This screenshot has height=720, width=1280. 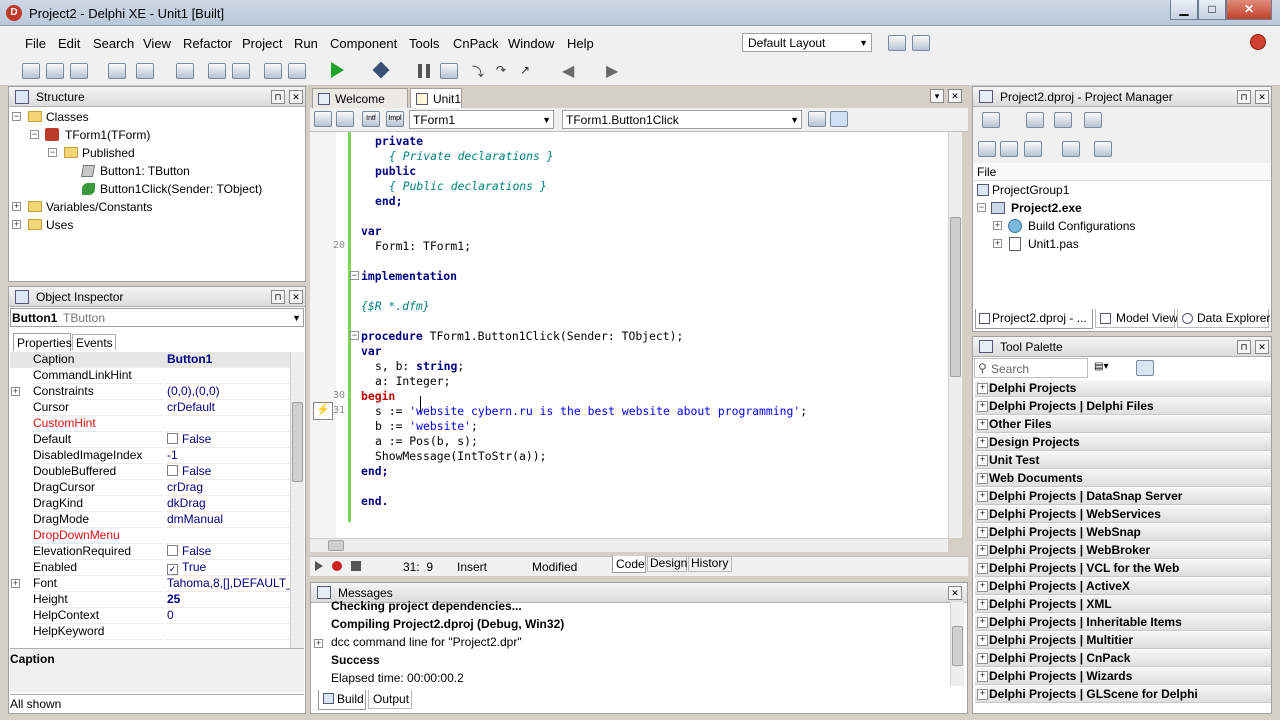 I want to click on maximize-button: □, so click(x=1212, y=10).